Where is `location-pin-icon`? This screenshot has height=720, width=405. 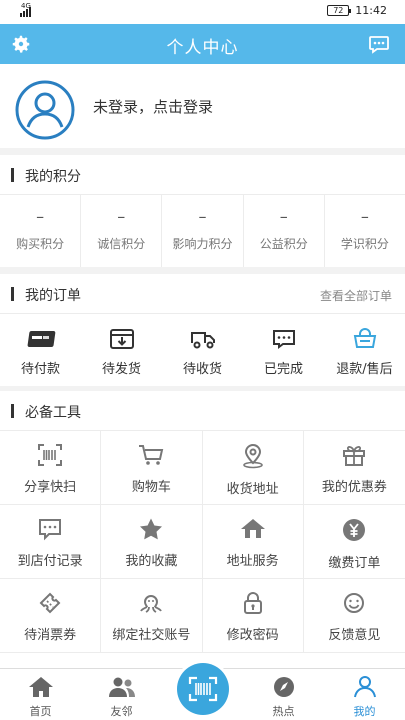 location-pin-icon is located at coordinates (252, 456).